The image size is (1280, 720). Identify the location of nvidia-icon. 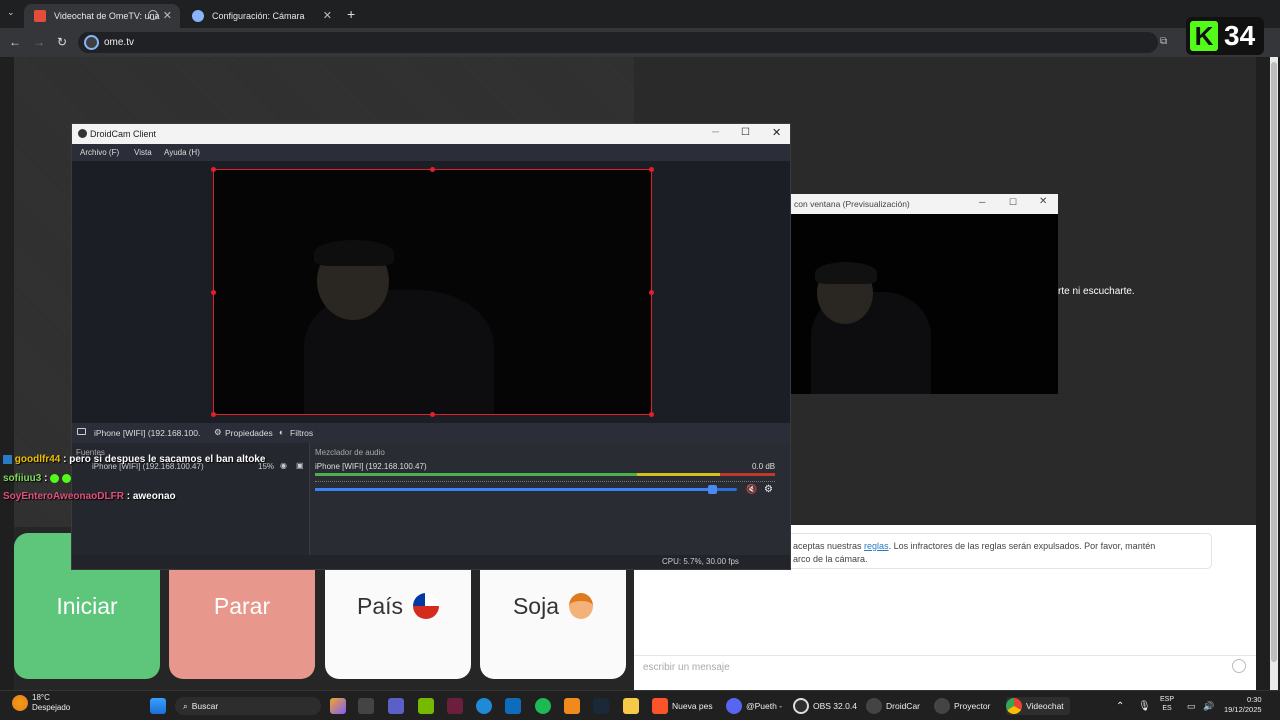
(426, 706).